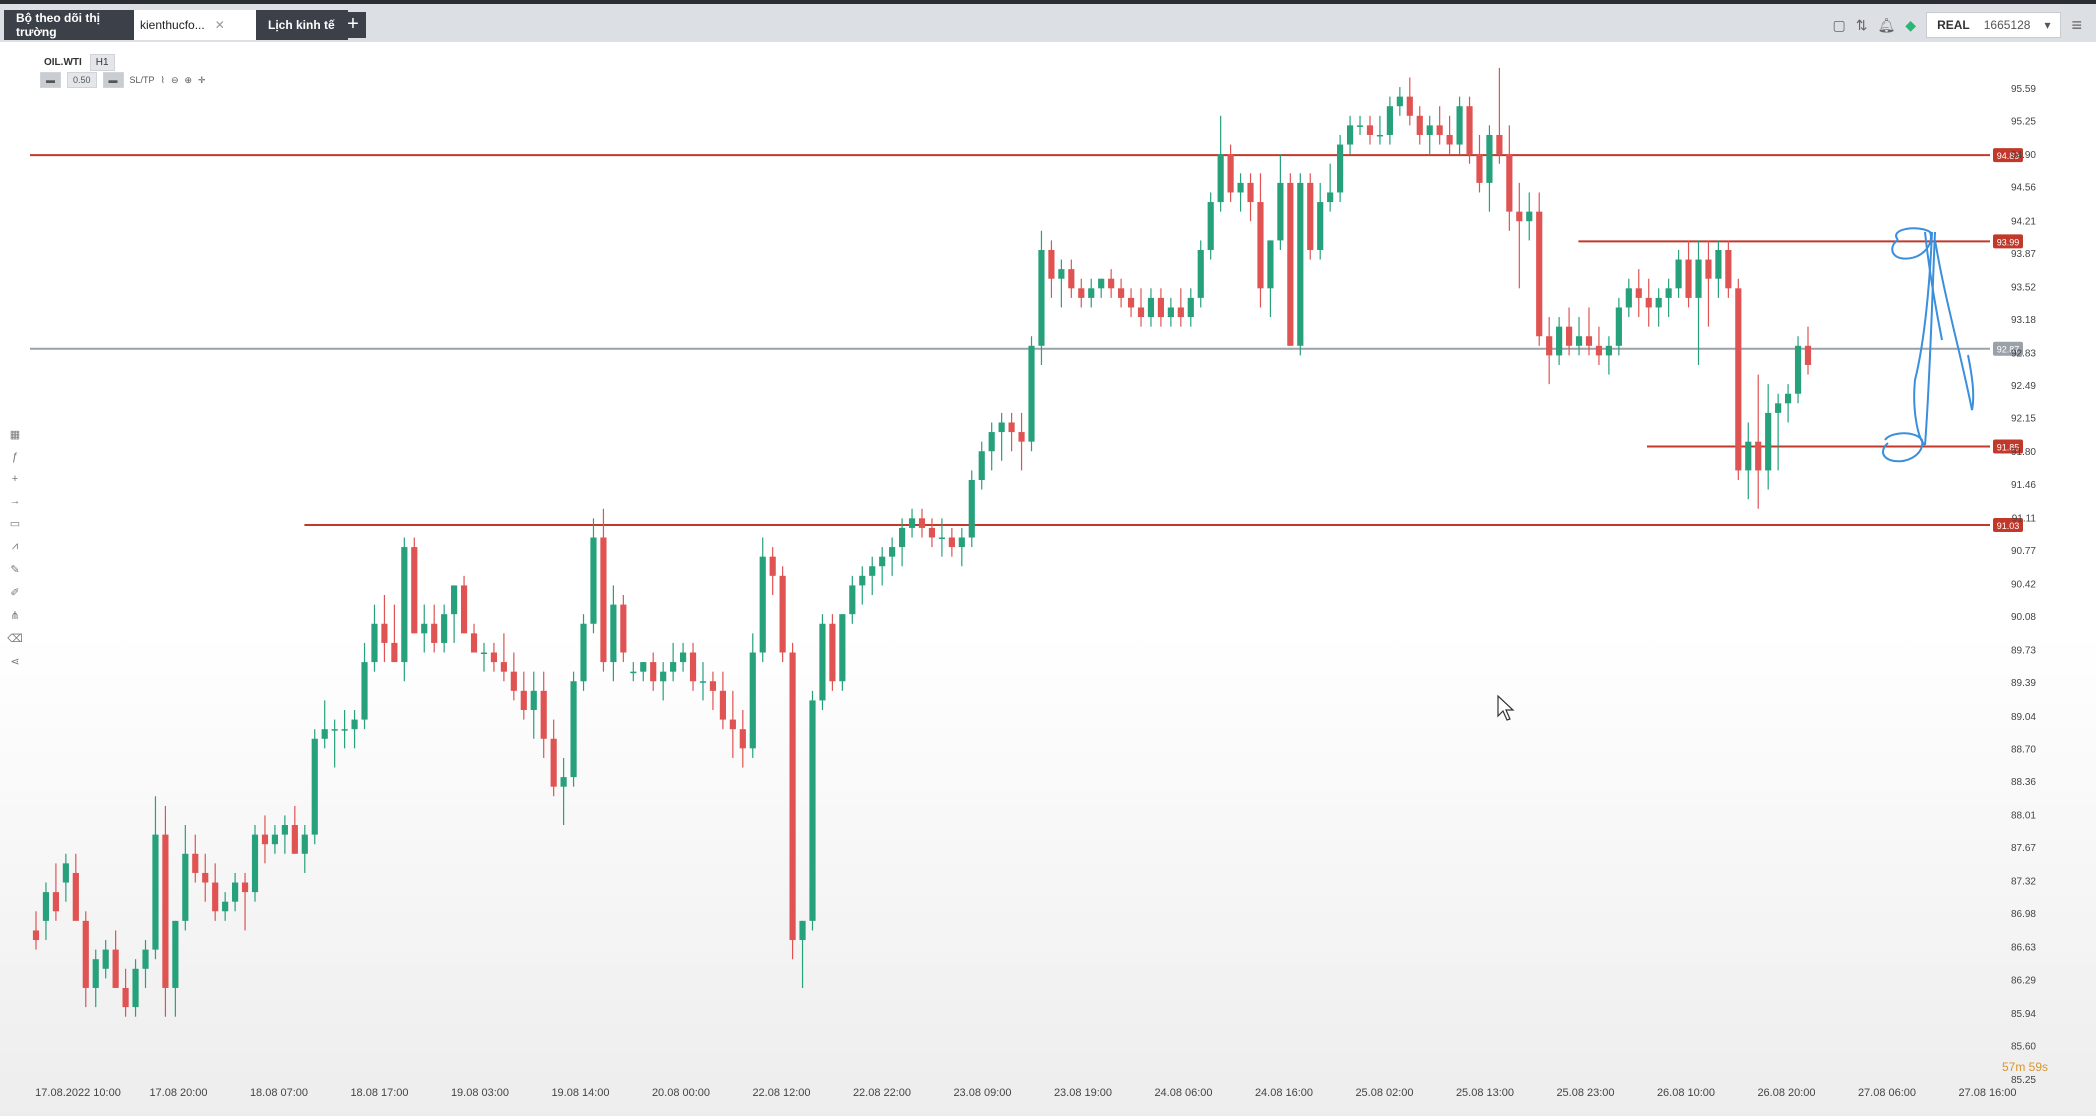 The image size is (2096, 1116). I want to click on crosshair-tool-icon: +, so click(15, 479).